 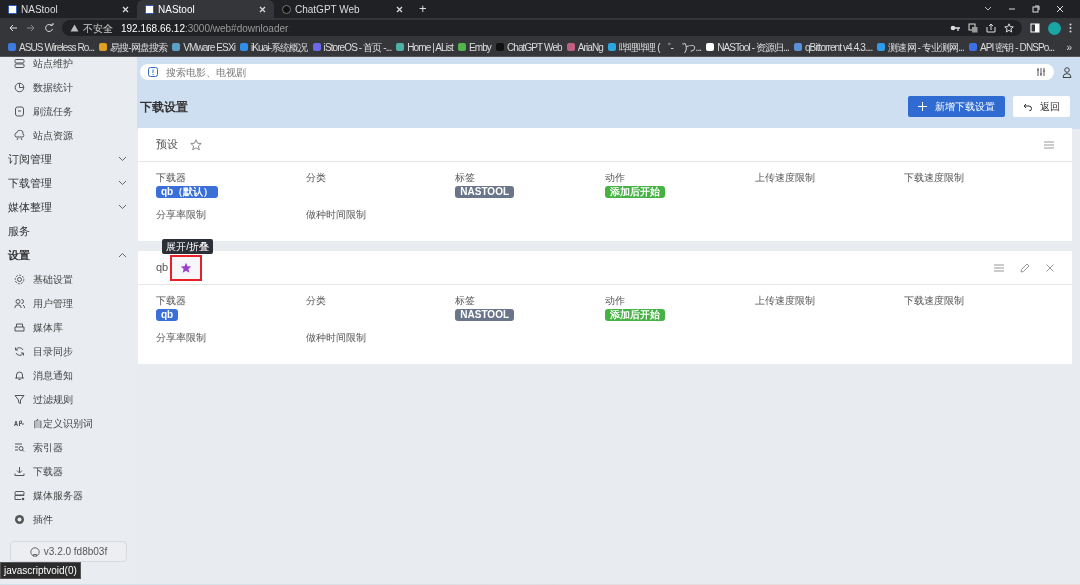 What do you see at coordinates (68, 183) in the screenshot?
I see `sidebar-group: 下载管理` at bounding box center [68, 183].